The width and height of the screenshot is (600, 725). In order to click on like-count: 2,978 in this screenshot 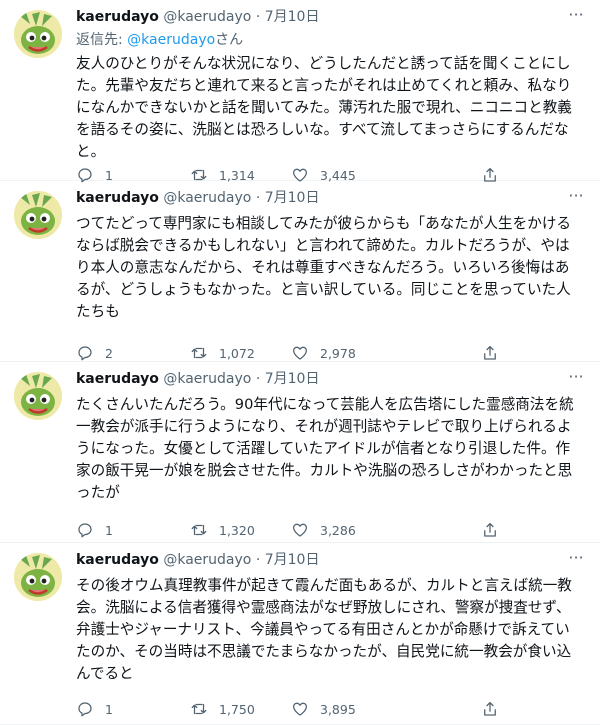, I will do `click(338, 353)`.